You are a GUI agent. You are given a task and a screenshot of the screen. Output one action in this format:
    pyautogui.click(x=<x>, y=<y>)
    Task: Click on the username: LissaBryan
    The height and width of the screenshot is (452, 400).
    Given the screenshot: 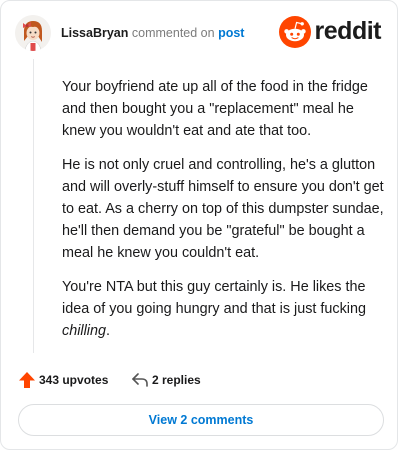 What is the action you would take?
    pyautogui.click(x=94, y=33)
    